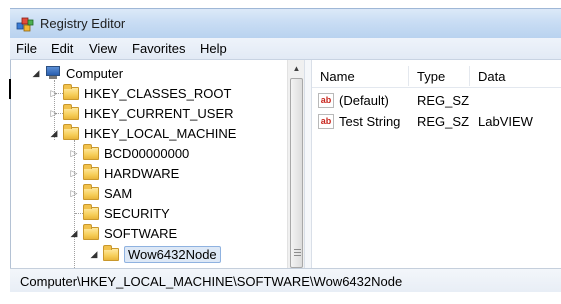  What do you see at coordinates (364, 100) in the screenshot?
I see `value-name: (Default)` at bounding box center [364, 100].